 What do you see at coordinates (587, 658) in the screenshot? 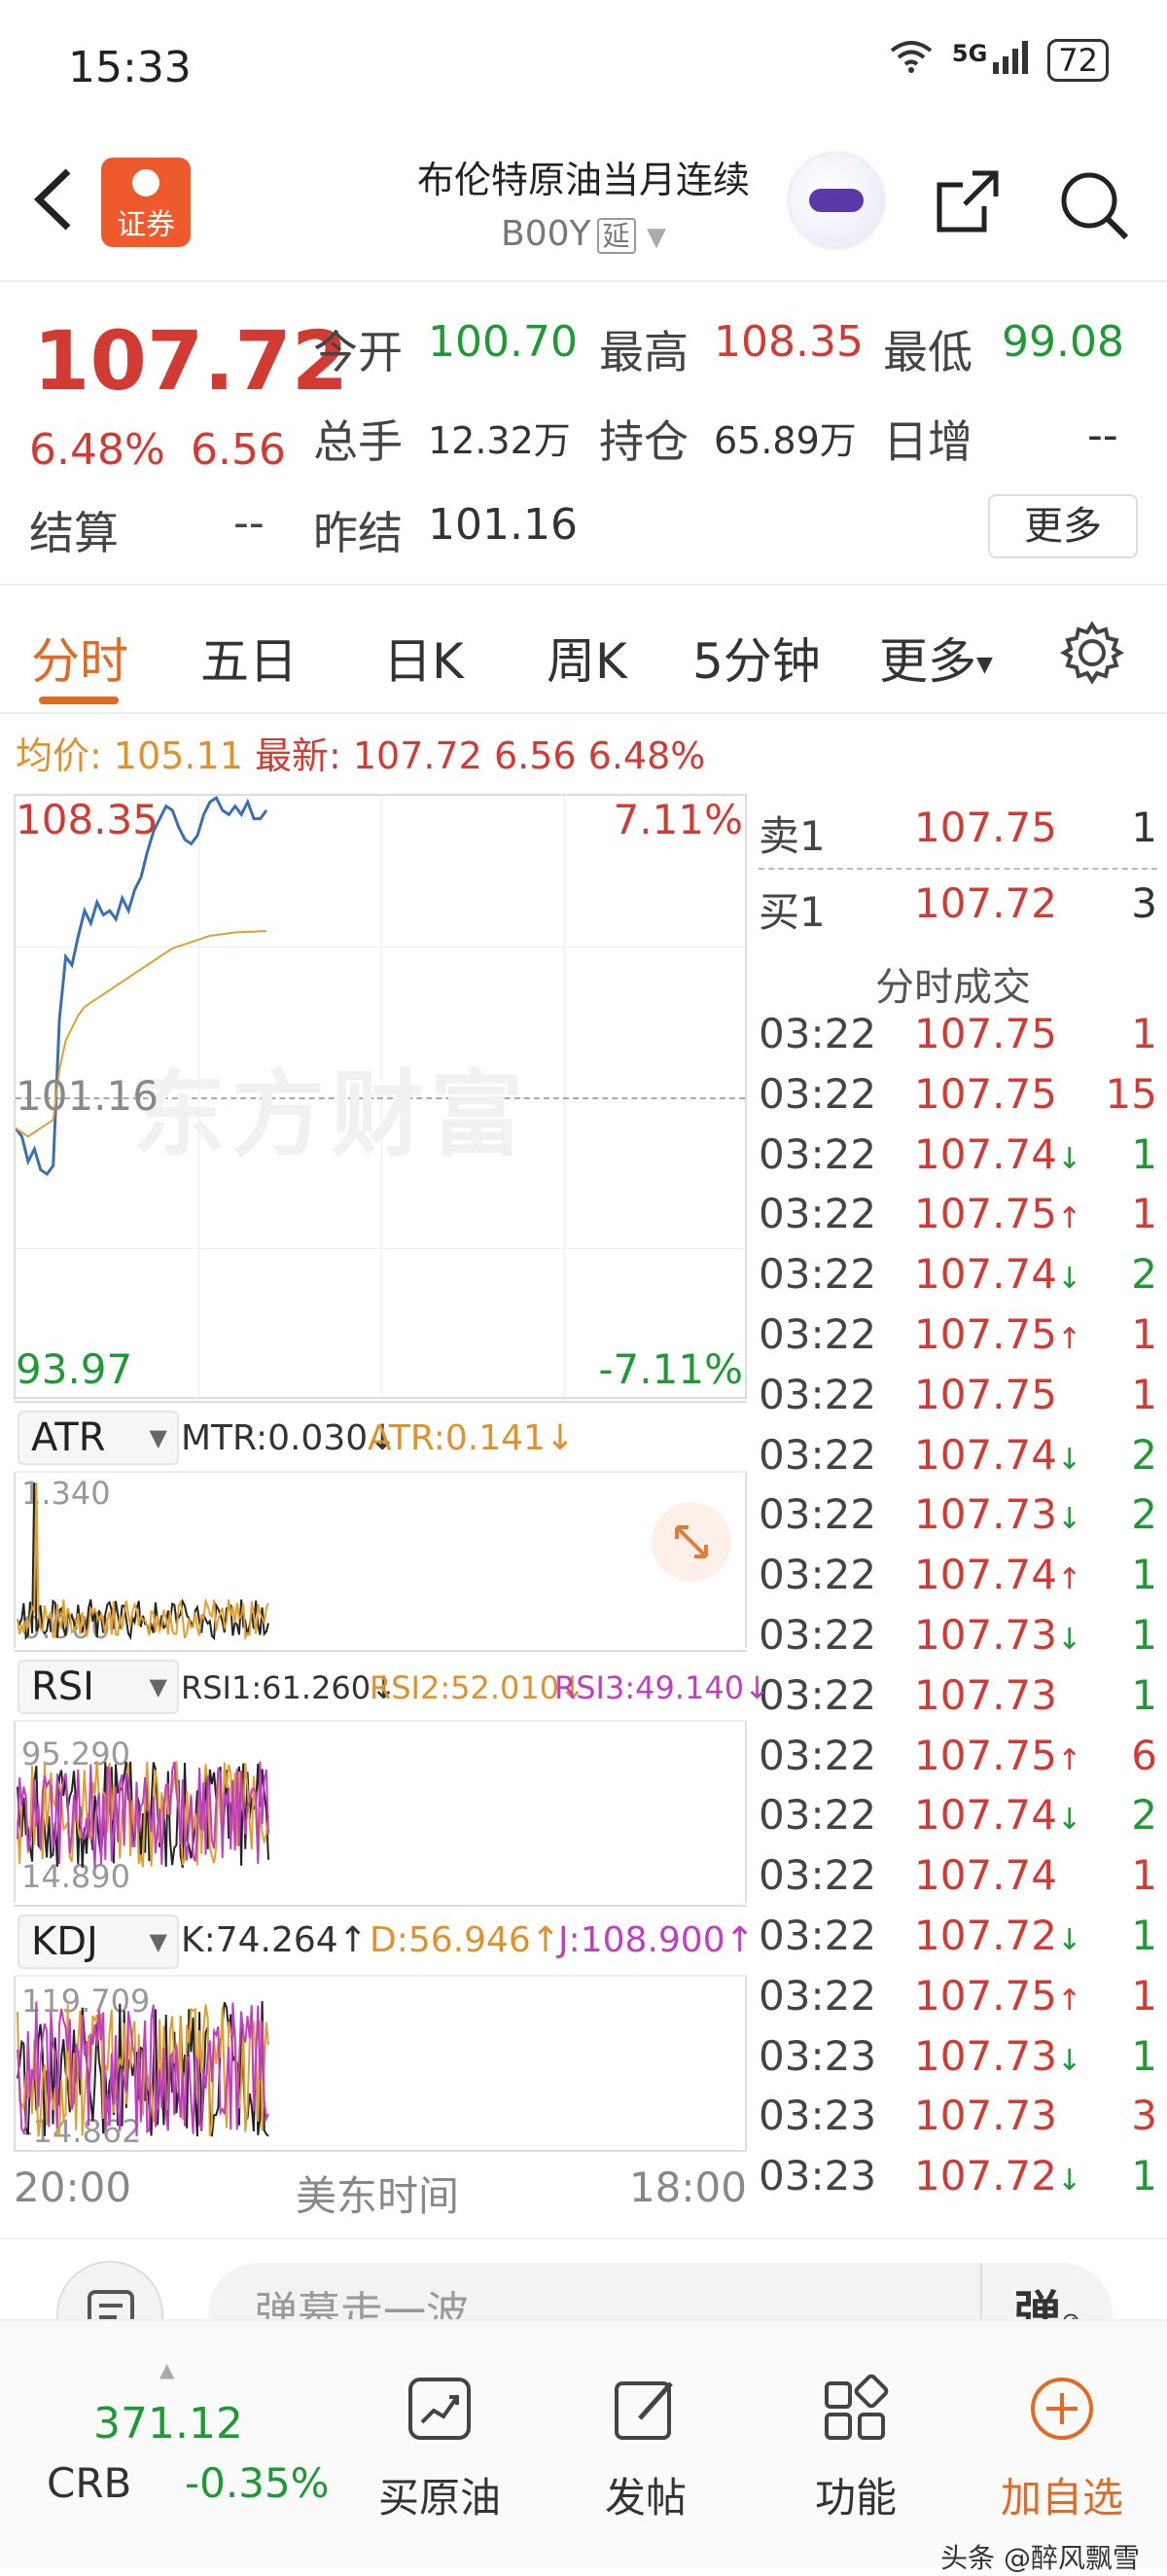
I see `tab-weekly-k: 周K` at bounding box center [587, 658].